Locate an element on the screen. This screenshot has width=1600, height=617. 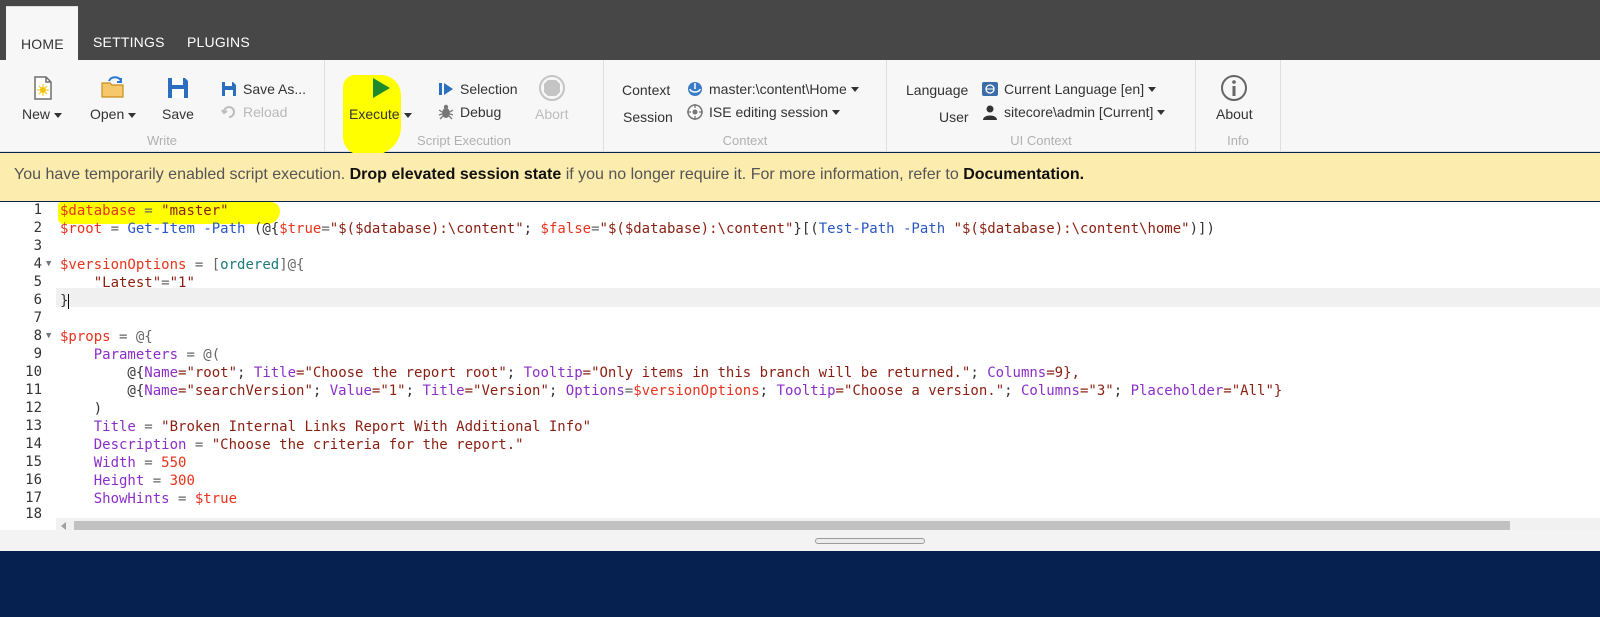
language-dropdown: Current Language [en] is located at coordinates (1069, 89).